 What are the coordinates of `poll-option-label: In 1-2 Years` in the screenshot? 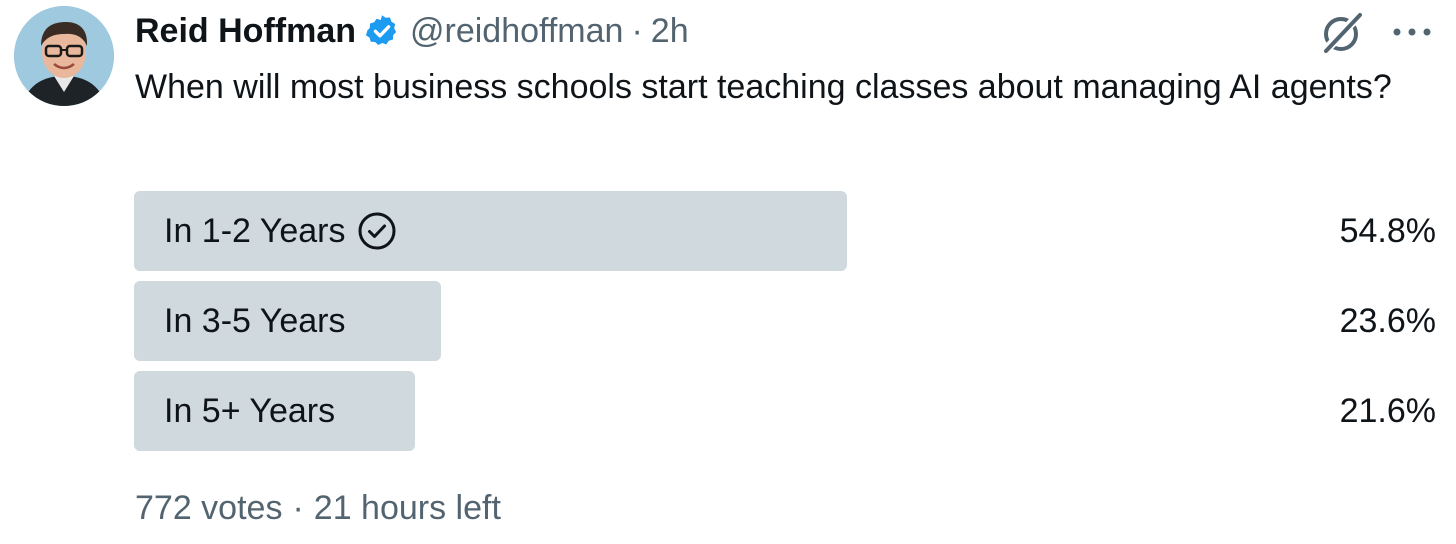 It's located at (255, 230).